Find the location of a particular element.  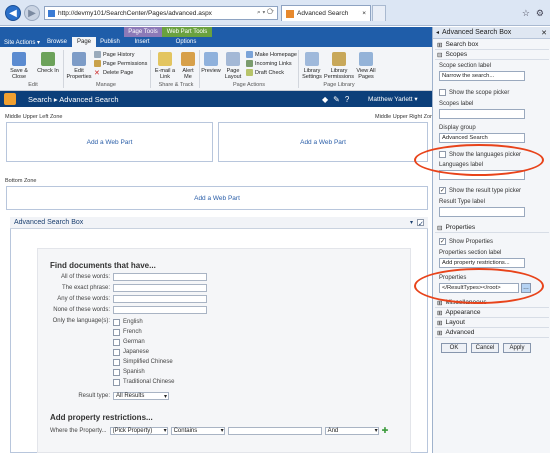

show-properties: ✓ Show Properties is located at coordinates (466, 241).